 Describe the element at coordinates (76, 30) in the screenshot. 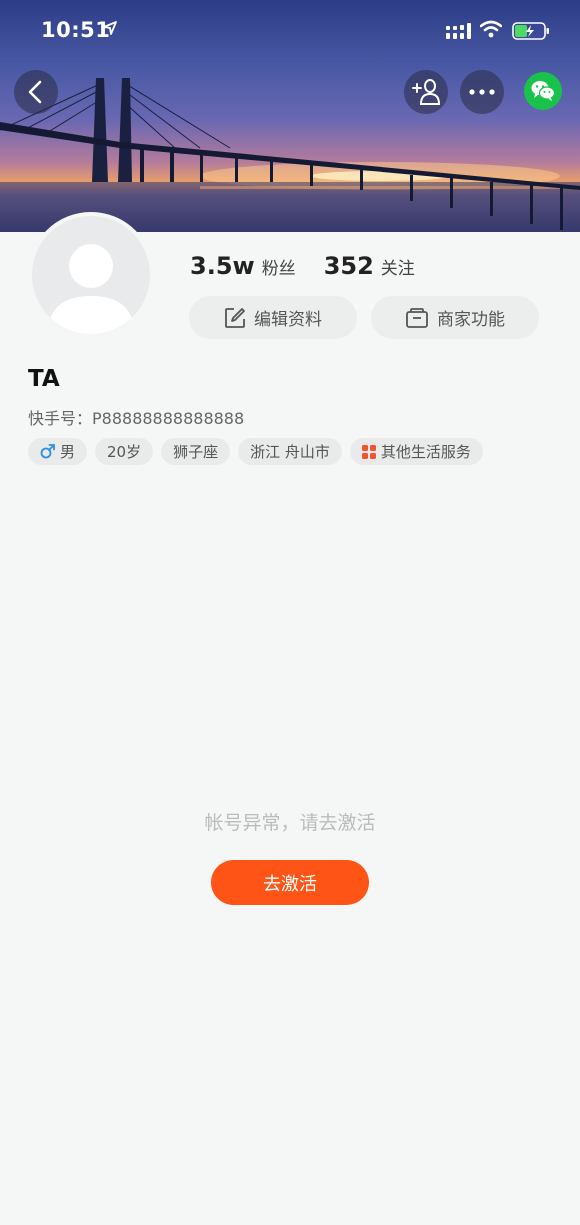

I see `status-time: 10:51` at that location.